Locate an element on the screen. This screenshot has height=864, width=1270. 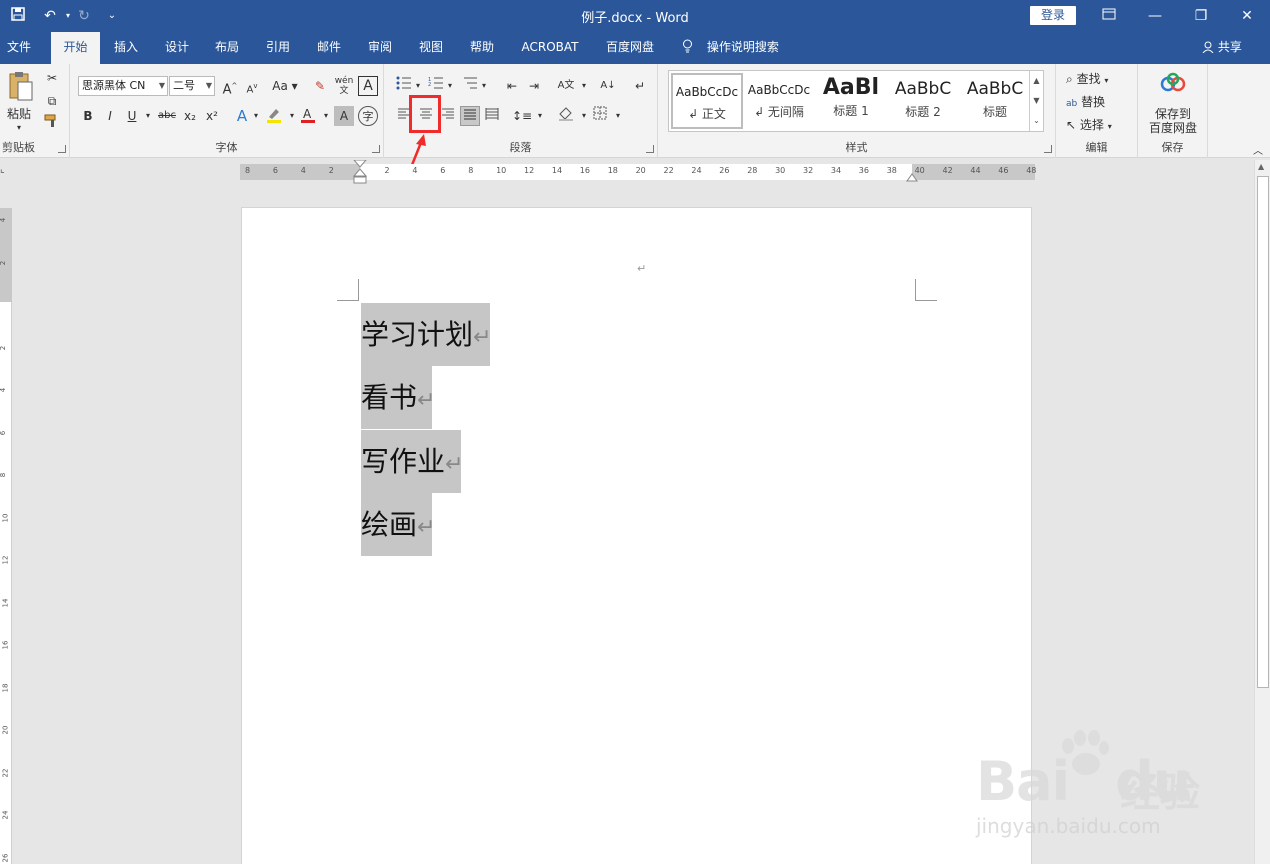
italic-icon: I is located at coordinates (110, 116).